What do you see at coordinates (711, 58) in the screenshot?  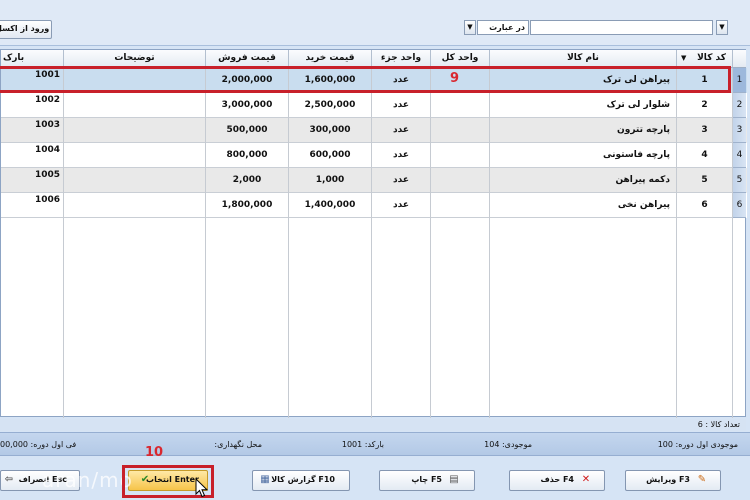 I see `column-header-code-label: کد کالا` at bounding box center [711, 58].